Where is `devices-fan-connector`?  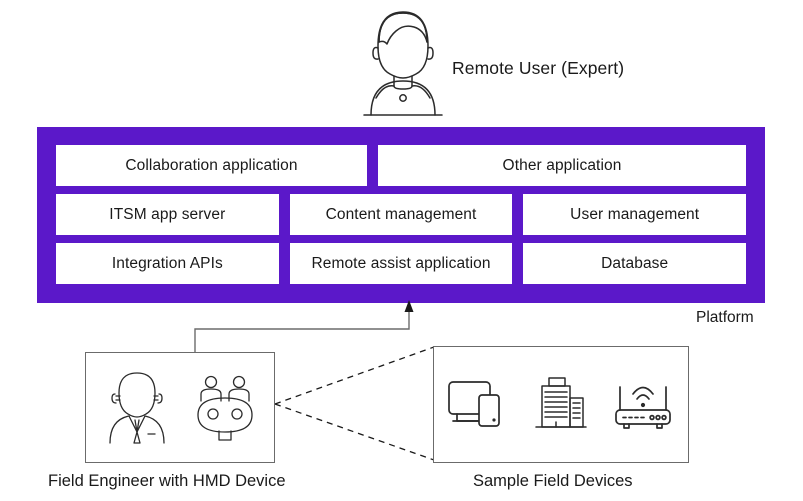 devices-fan-connector is located at coordinates (355, 403).